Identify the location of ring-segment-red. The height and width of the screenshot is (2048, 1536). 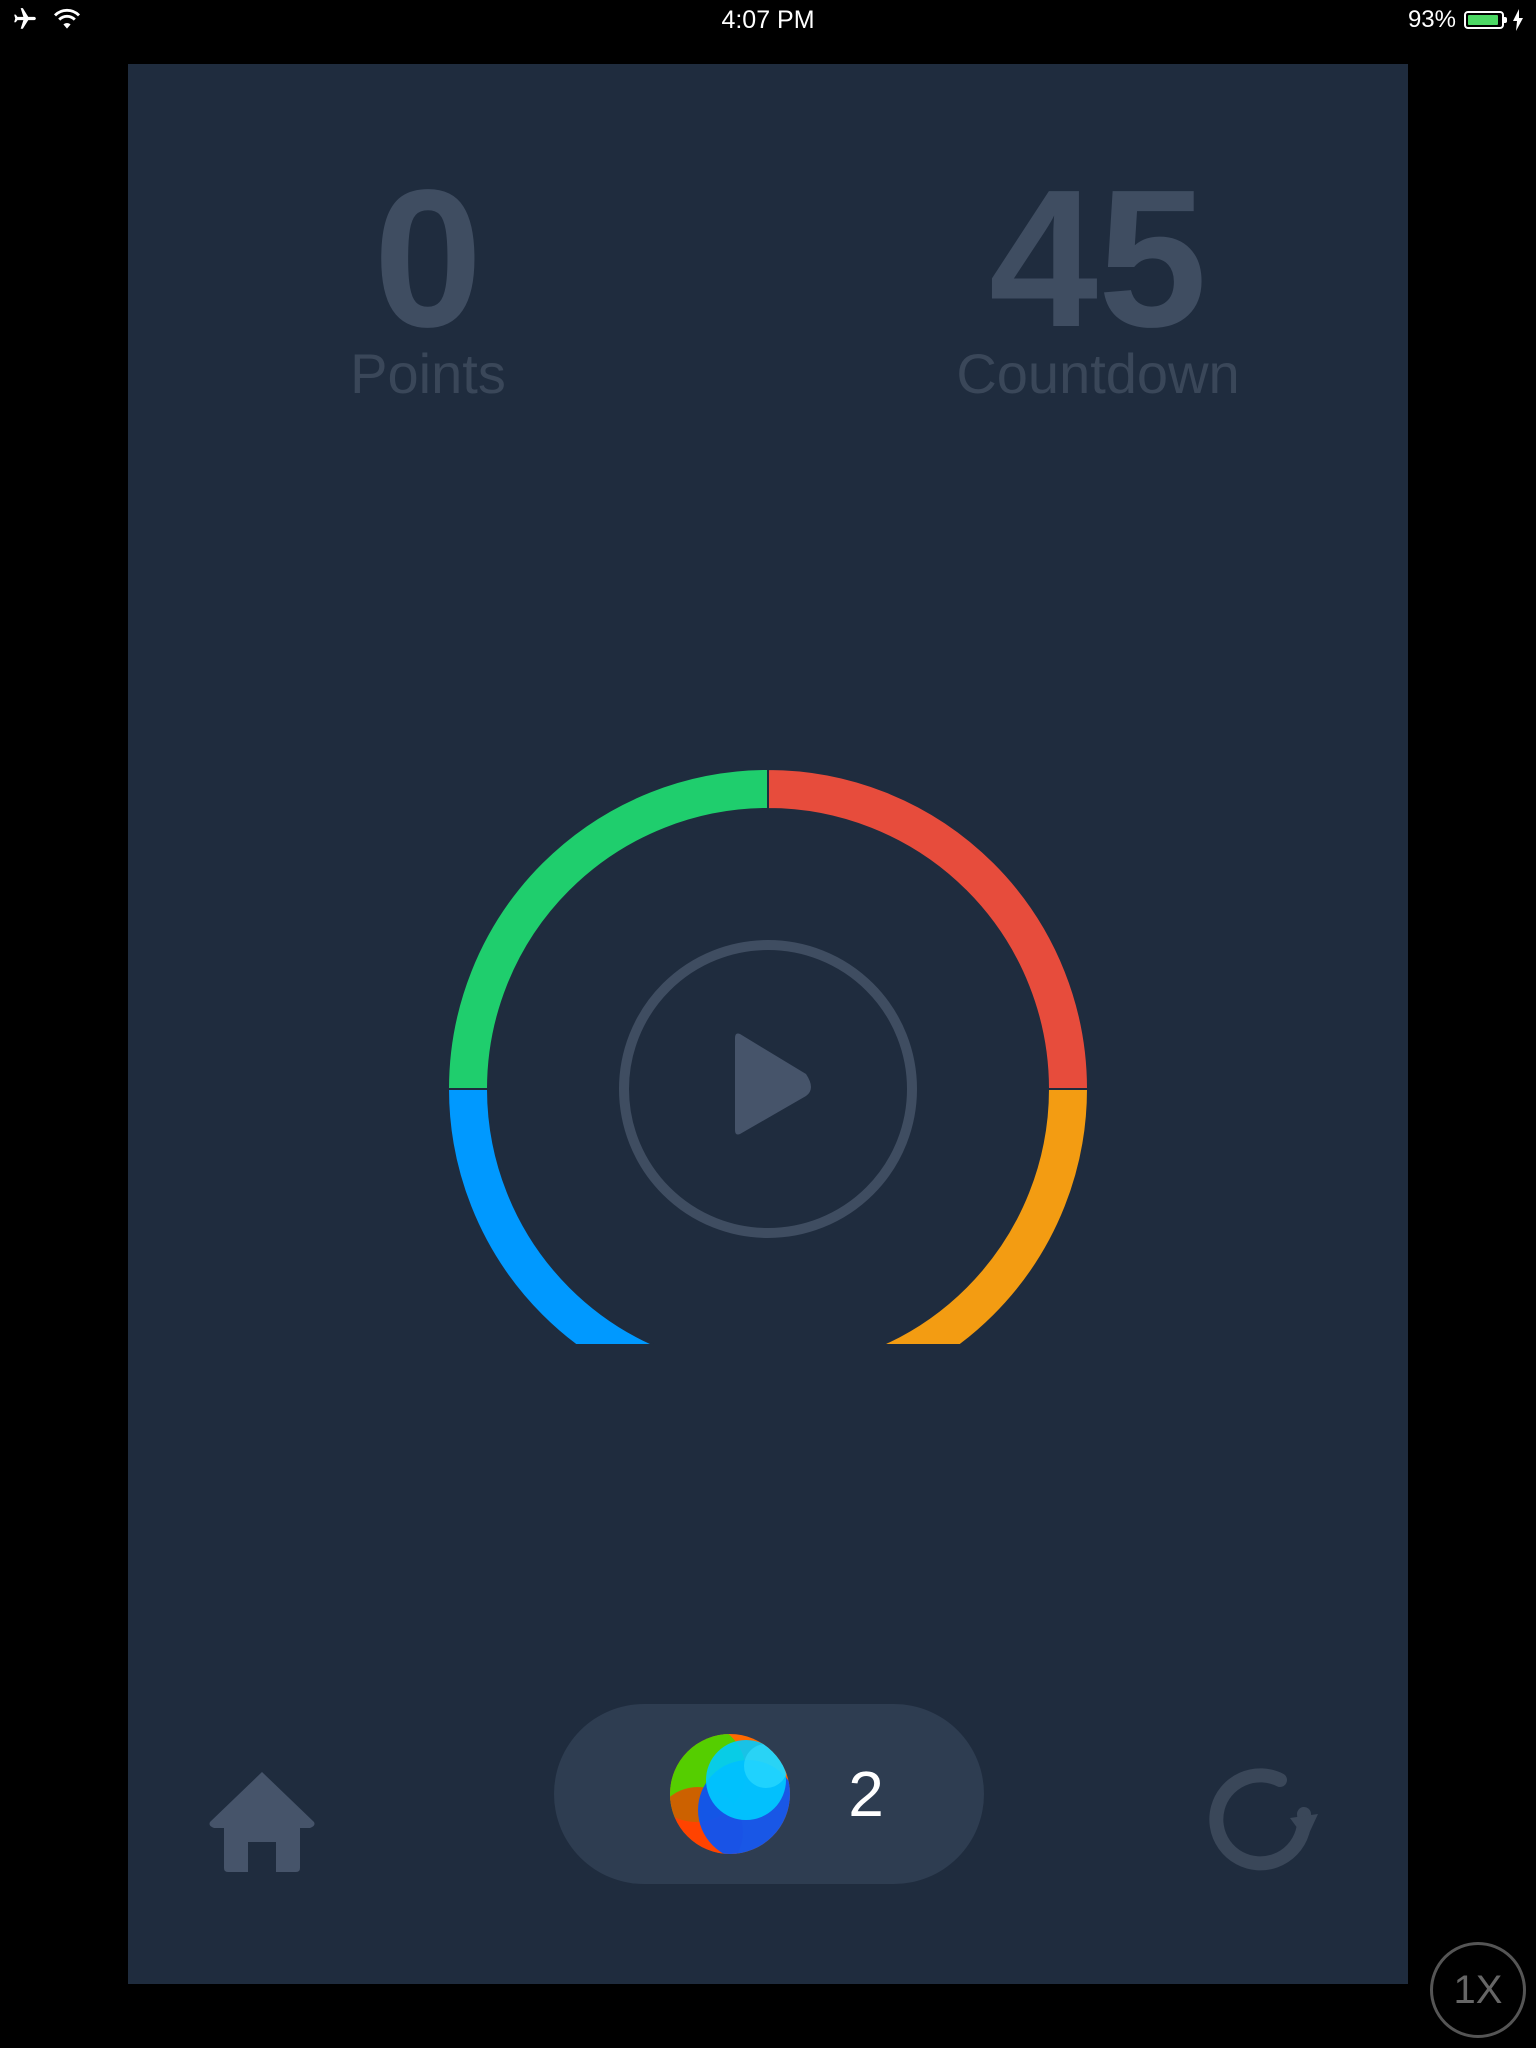
(928, 928).